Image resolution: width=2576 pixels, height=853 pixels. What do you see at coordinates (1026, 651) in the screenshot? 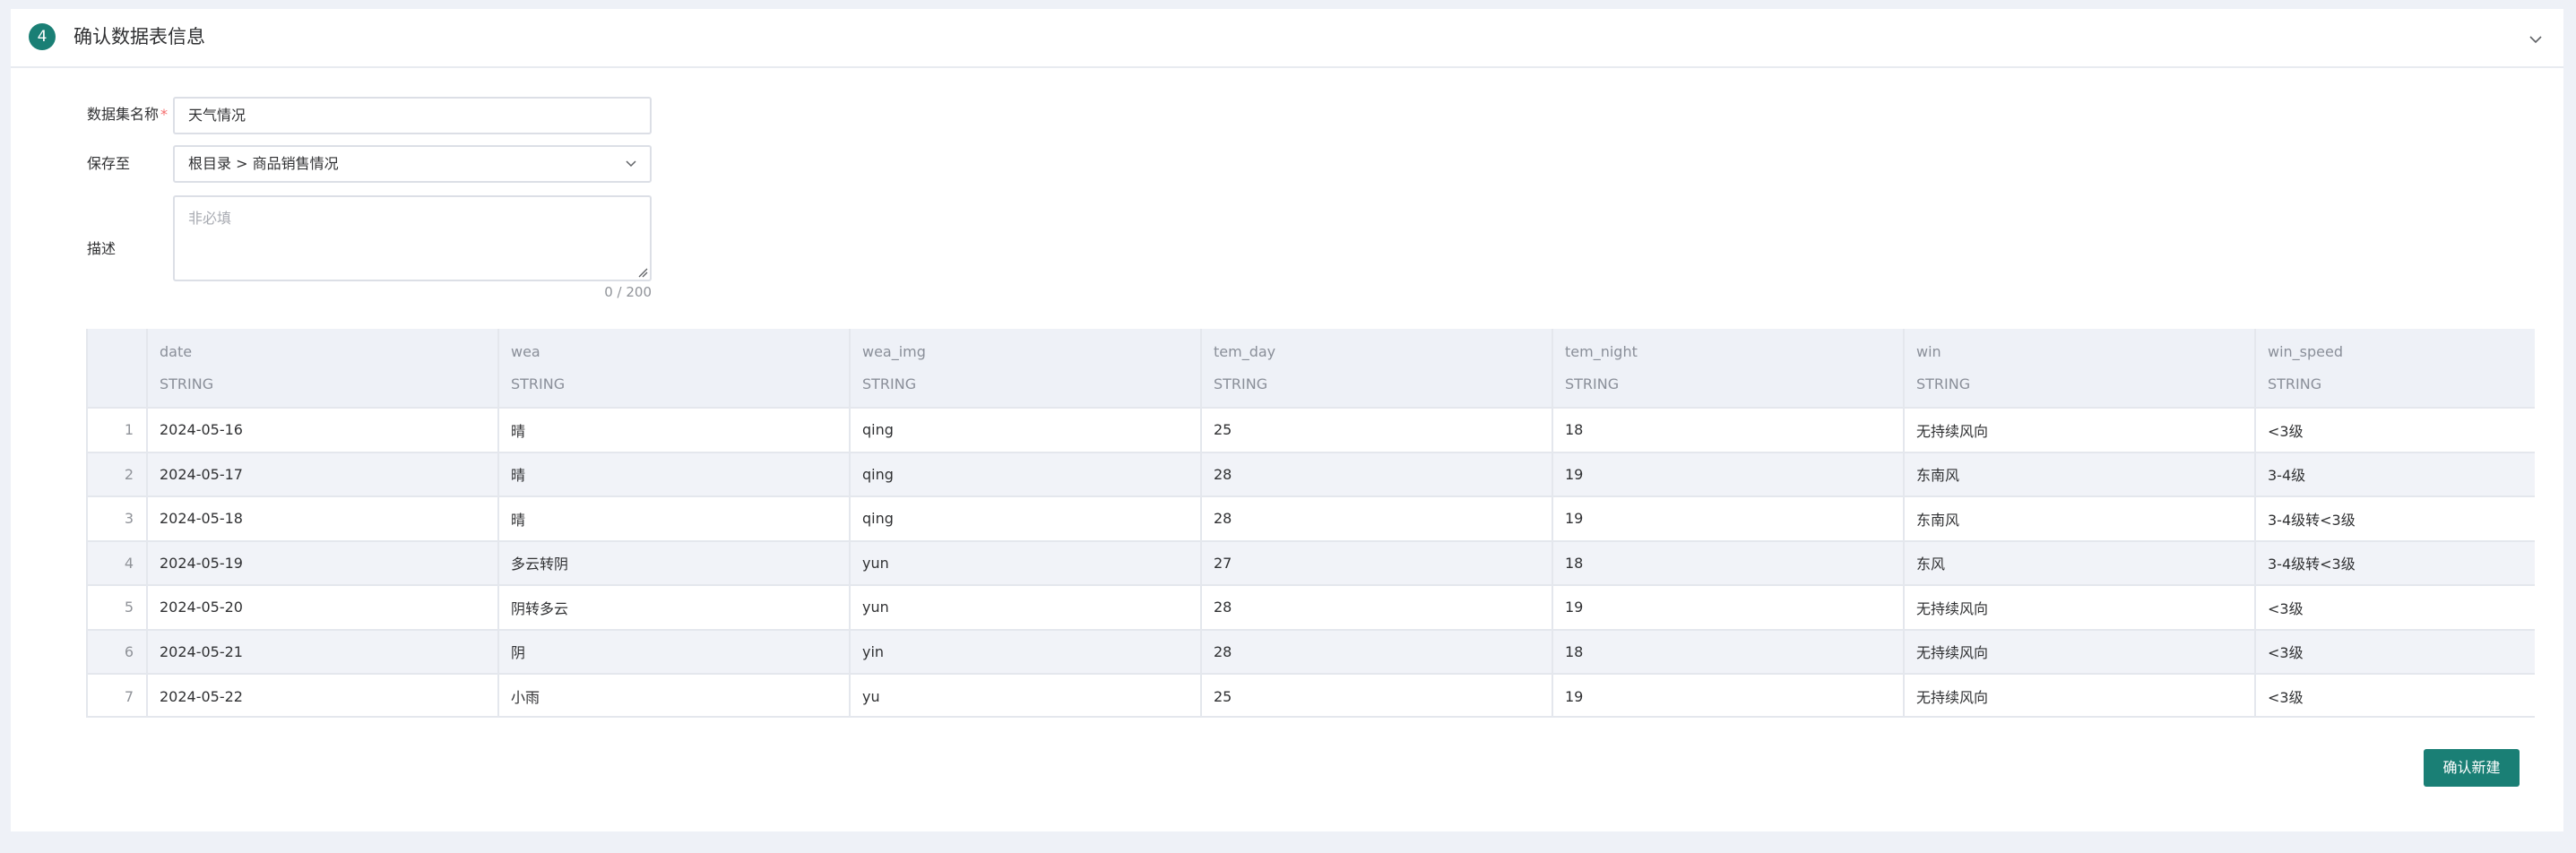
I see `table-cell: yin` at bounding box center [1026, 651].